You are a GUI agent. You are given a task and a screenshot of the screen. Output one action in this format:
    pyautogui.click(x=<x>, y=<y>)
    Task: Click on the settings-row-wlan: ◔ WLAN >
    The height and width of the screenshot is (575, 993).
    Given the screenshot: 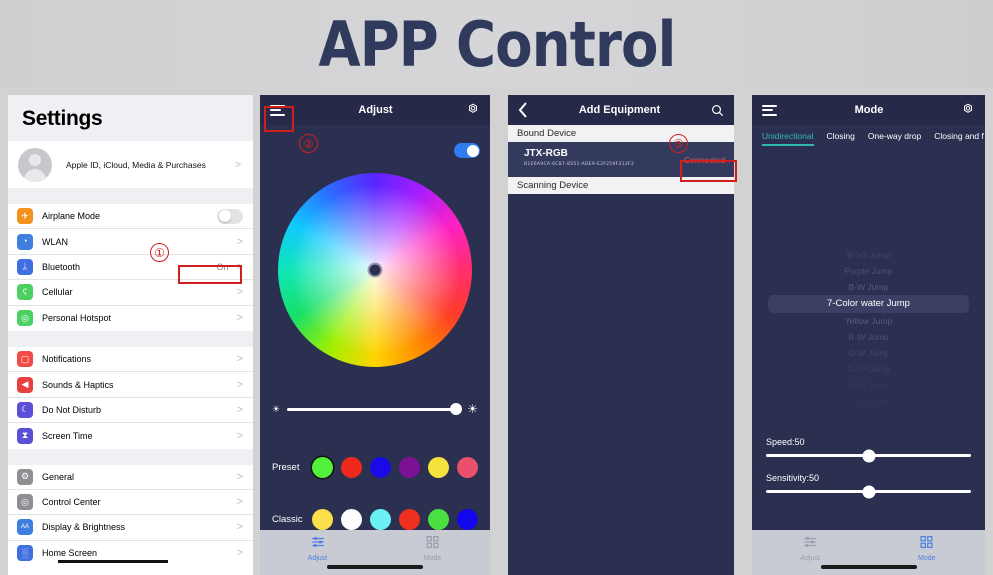 What is the action you would take?
    pyautogui.click(x=130, y=242)
    